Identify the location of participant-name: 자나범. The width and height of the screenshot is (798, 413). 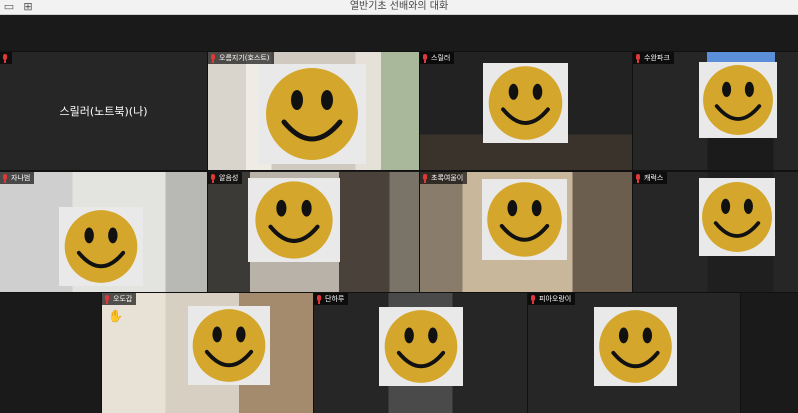
(21, 178).